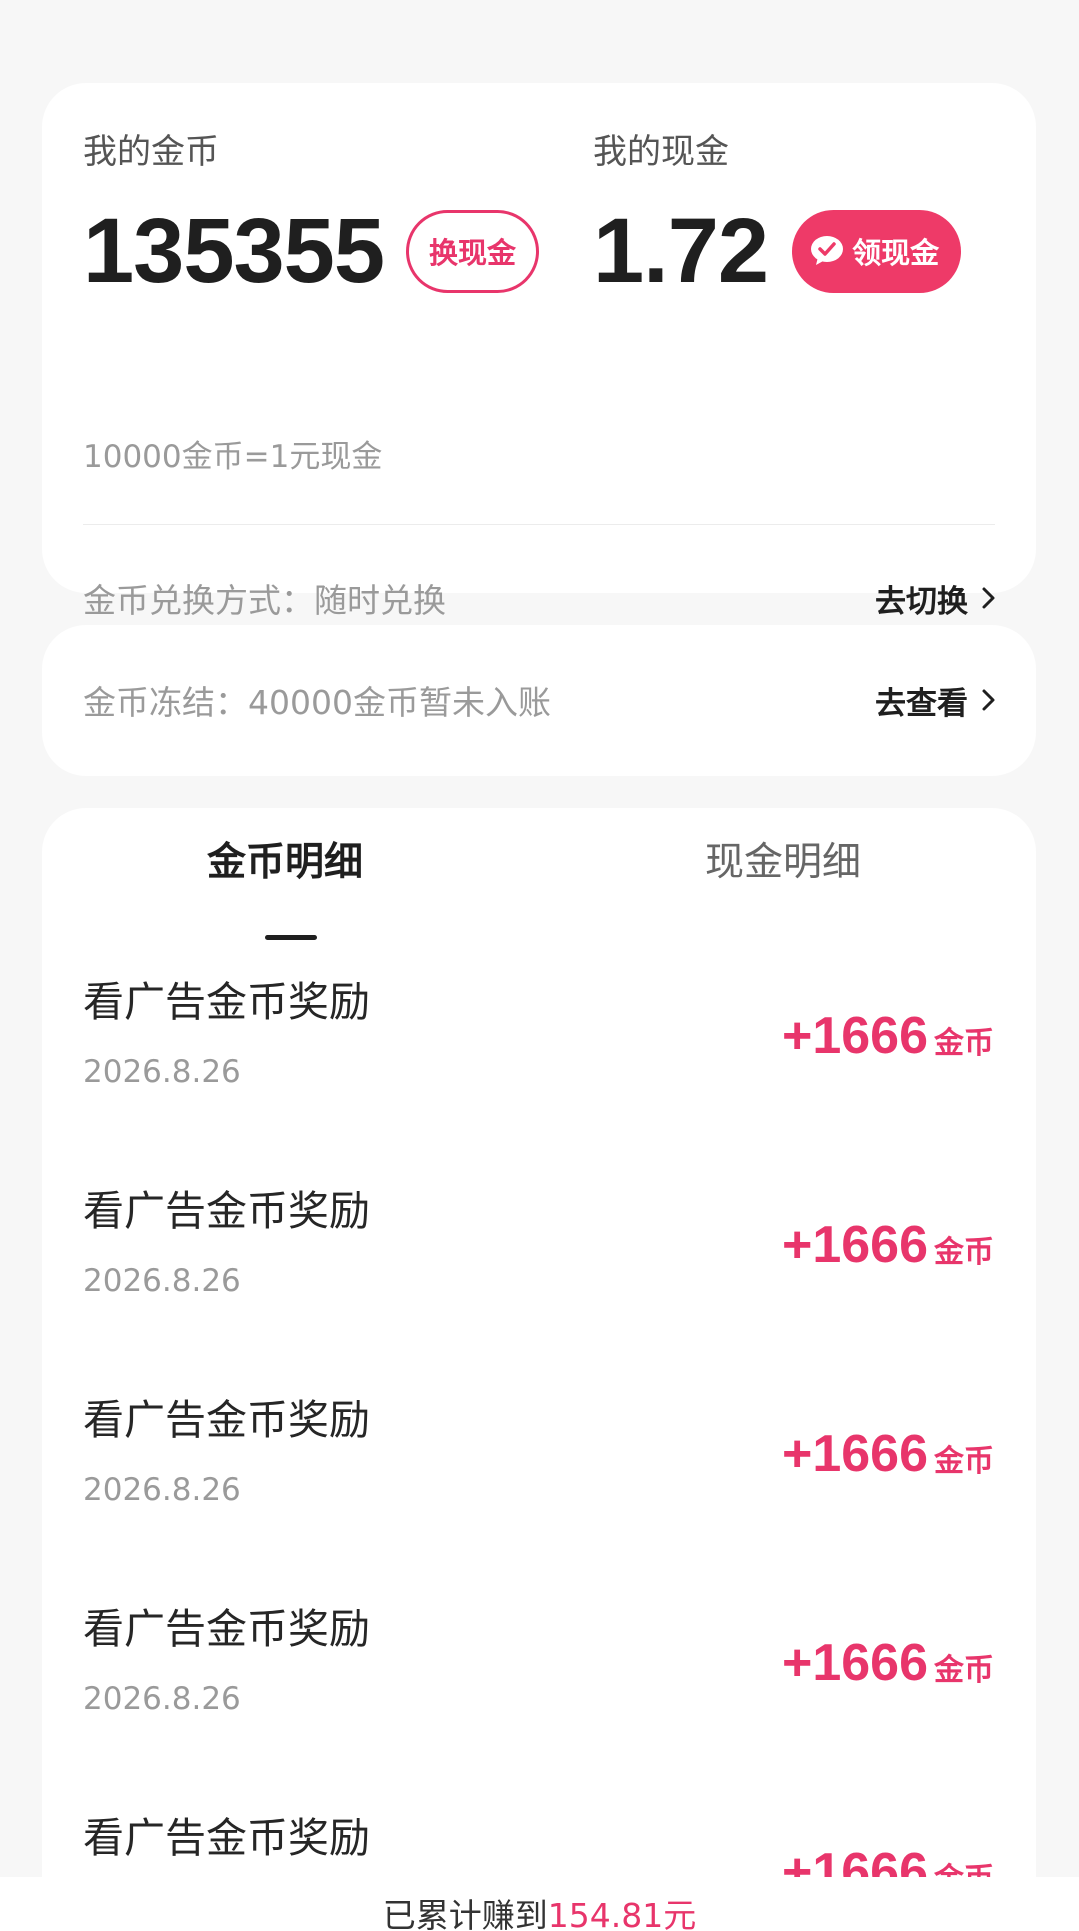  I want to click on exchange-mode-text: 金币兑换方式：随时兑换, so click(264, 600).